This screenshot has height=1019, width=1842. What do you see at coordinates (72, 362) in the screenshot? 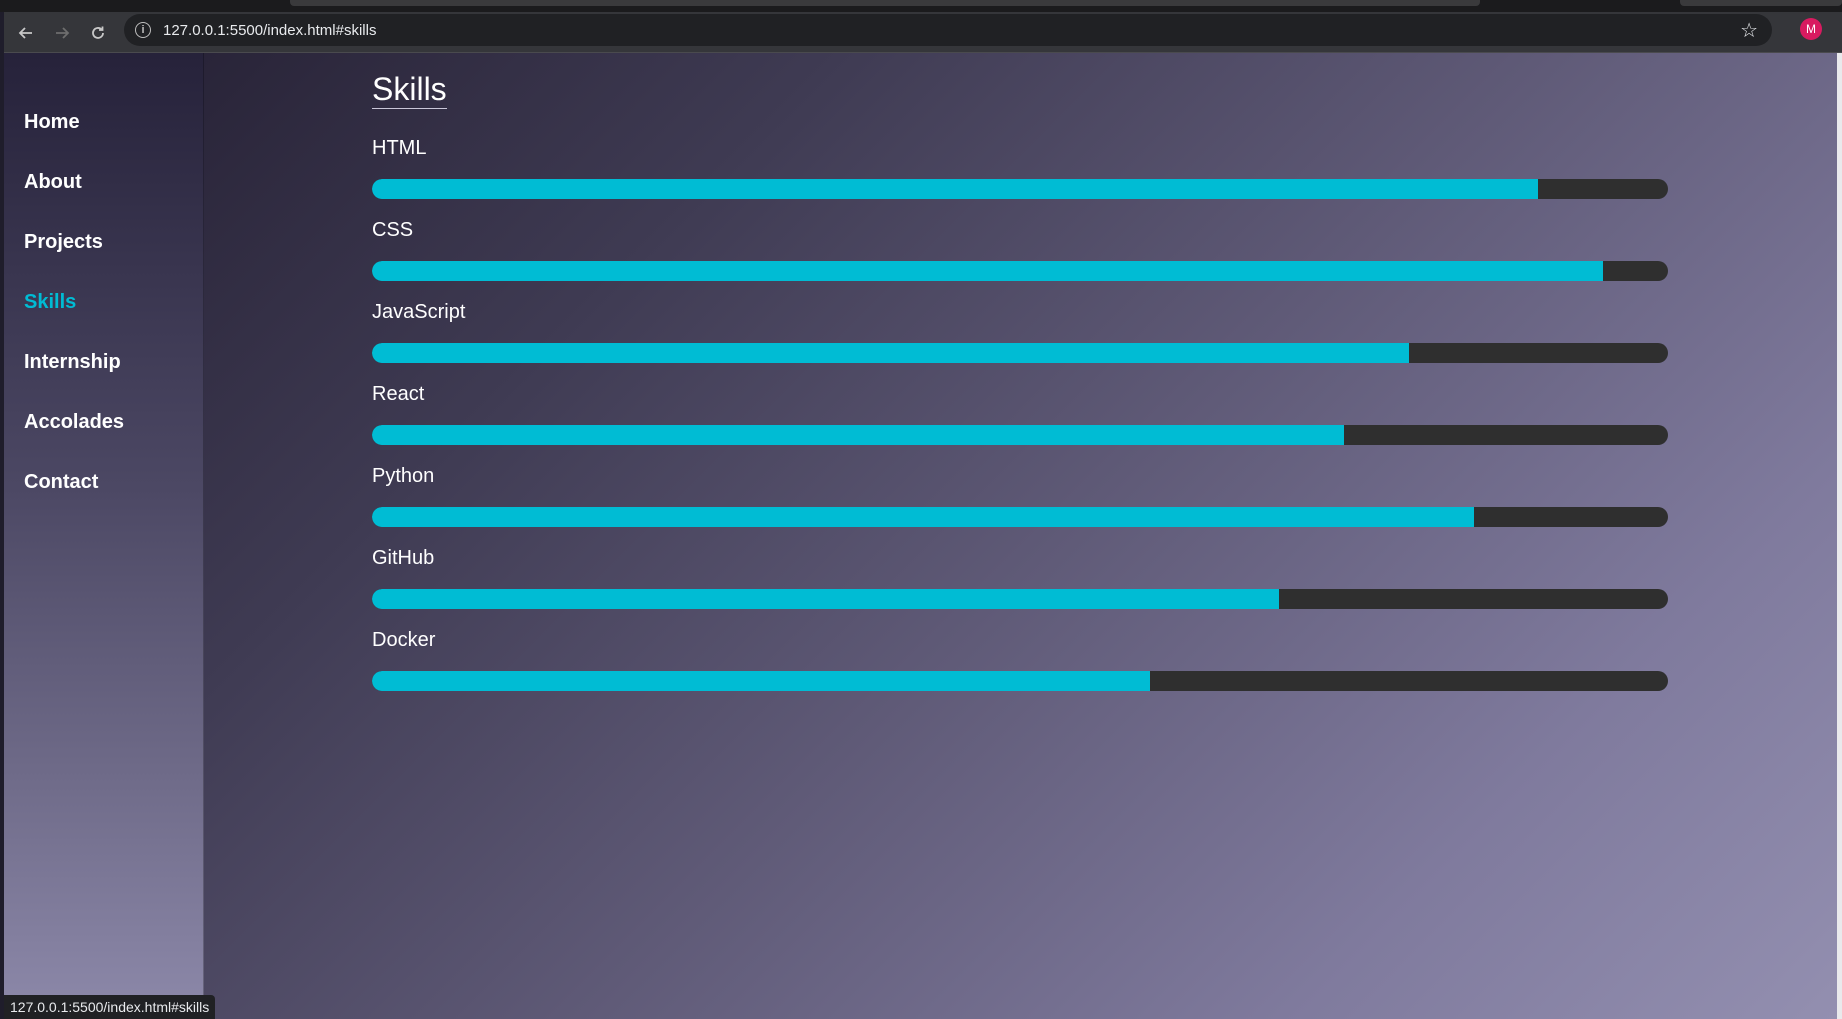
I see `sidebar-item-internship: Internship` at bounding box center [72, 362].